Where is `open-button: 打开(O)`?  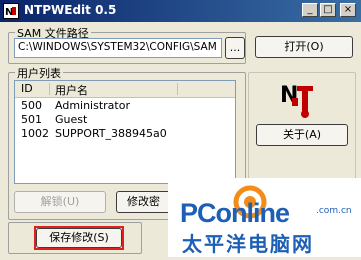 open-button: 打开(O) is located at coordinates (304, 47).